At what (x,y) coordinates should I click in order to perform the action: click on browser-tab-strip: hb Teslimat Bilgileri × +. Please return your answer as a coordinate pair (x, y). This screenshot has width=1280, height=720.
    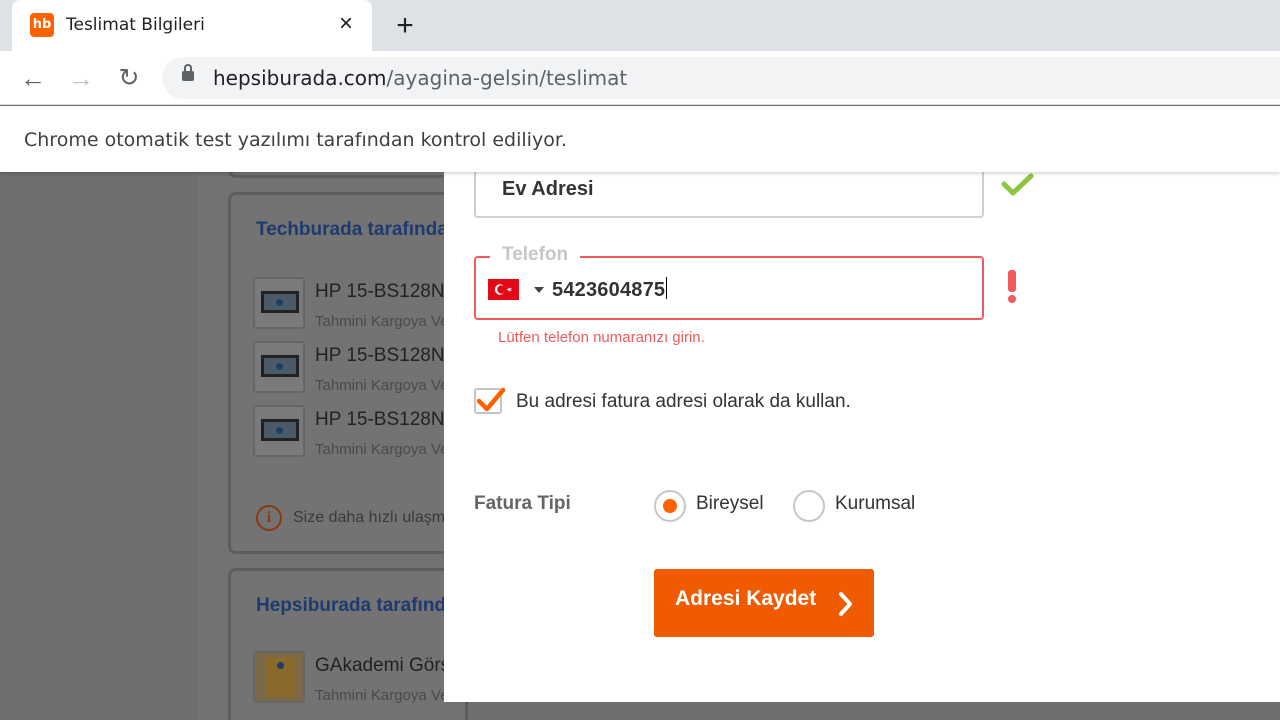
    Looking at the image, I should click on (640, 25).